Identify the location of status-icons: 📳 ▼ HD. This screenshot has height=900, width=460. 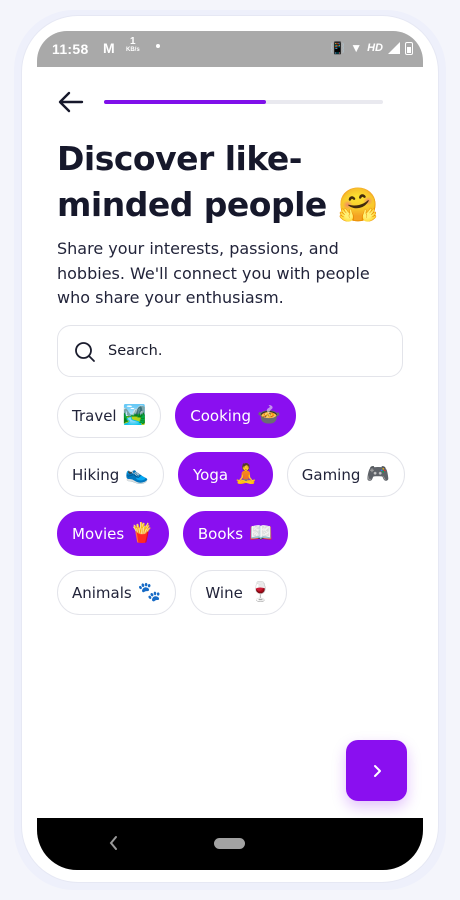
(371, 48).